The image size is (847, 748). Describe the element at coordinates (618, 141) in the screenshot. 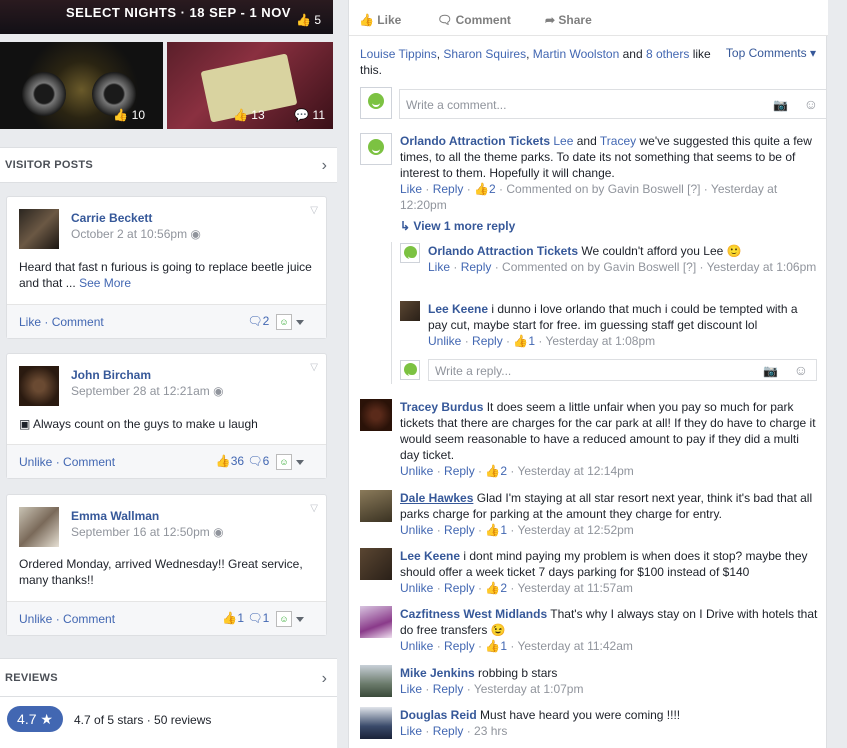

I see `tag-link: Tracey` at that location.